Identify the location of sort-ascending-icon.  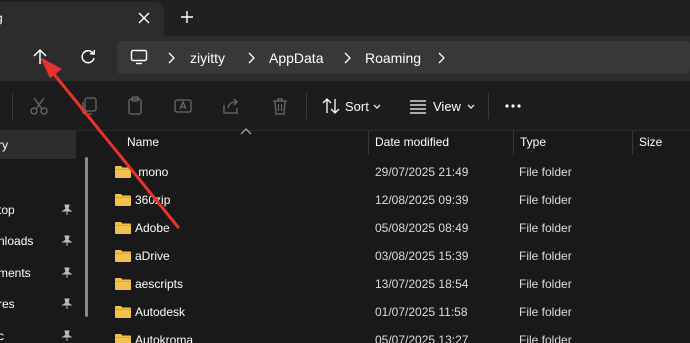
(246, 131).